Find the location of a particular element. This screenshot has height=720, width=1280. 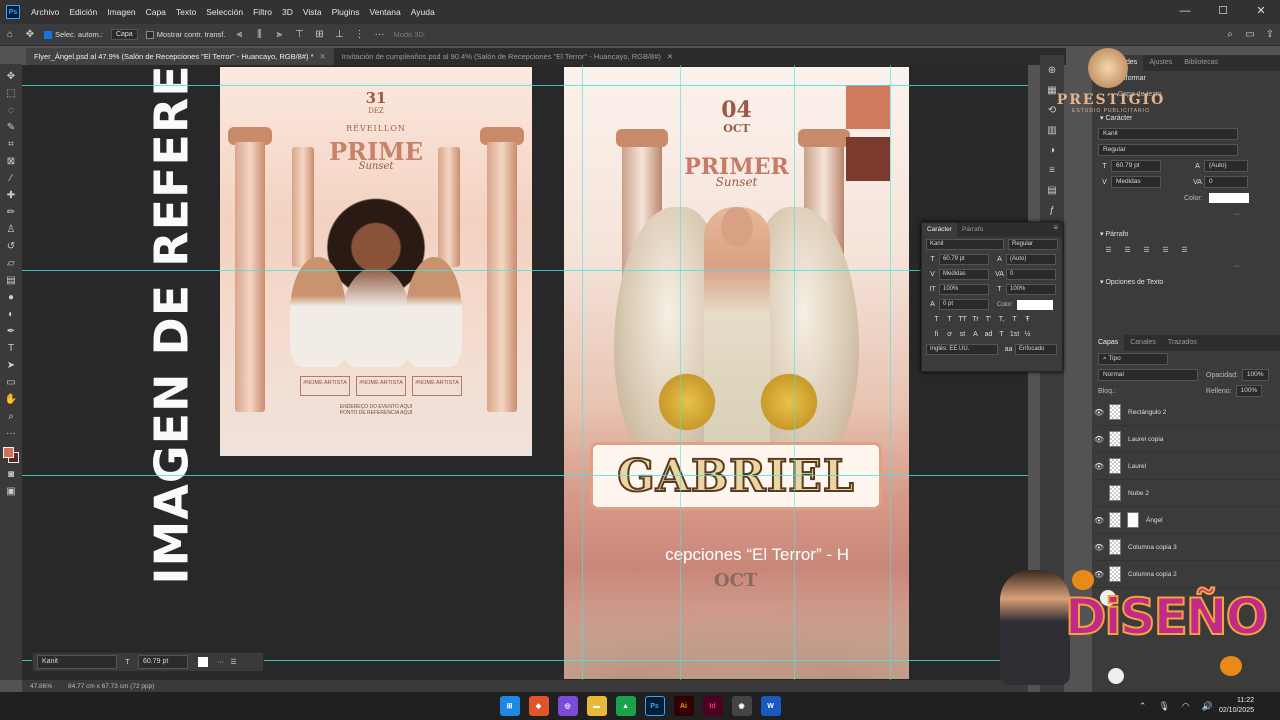

subscript-icon: T, is located at coordinates (1001, 319).